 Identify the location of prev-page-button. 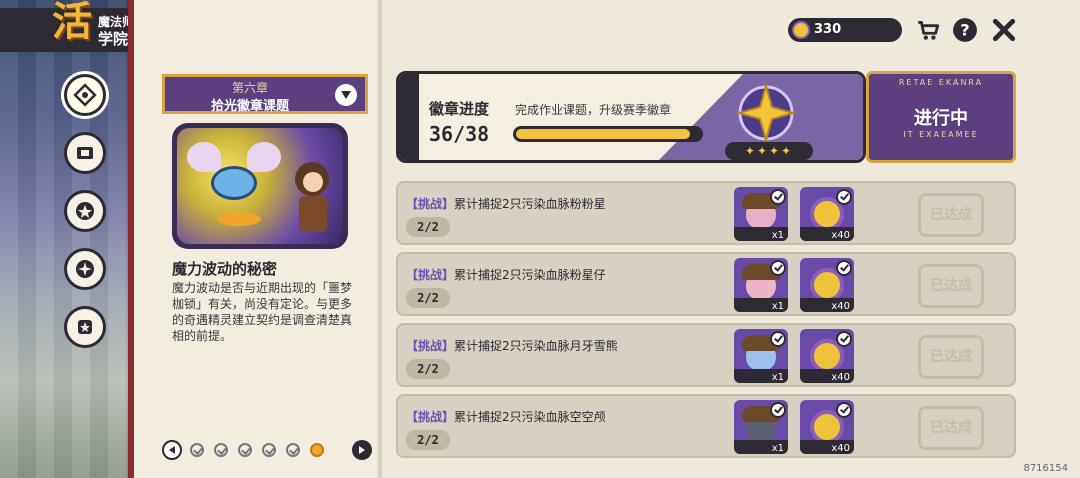
(172, 450).